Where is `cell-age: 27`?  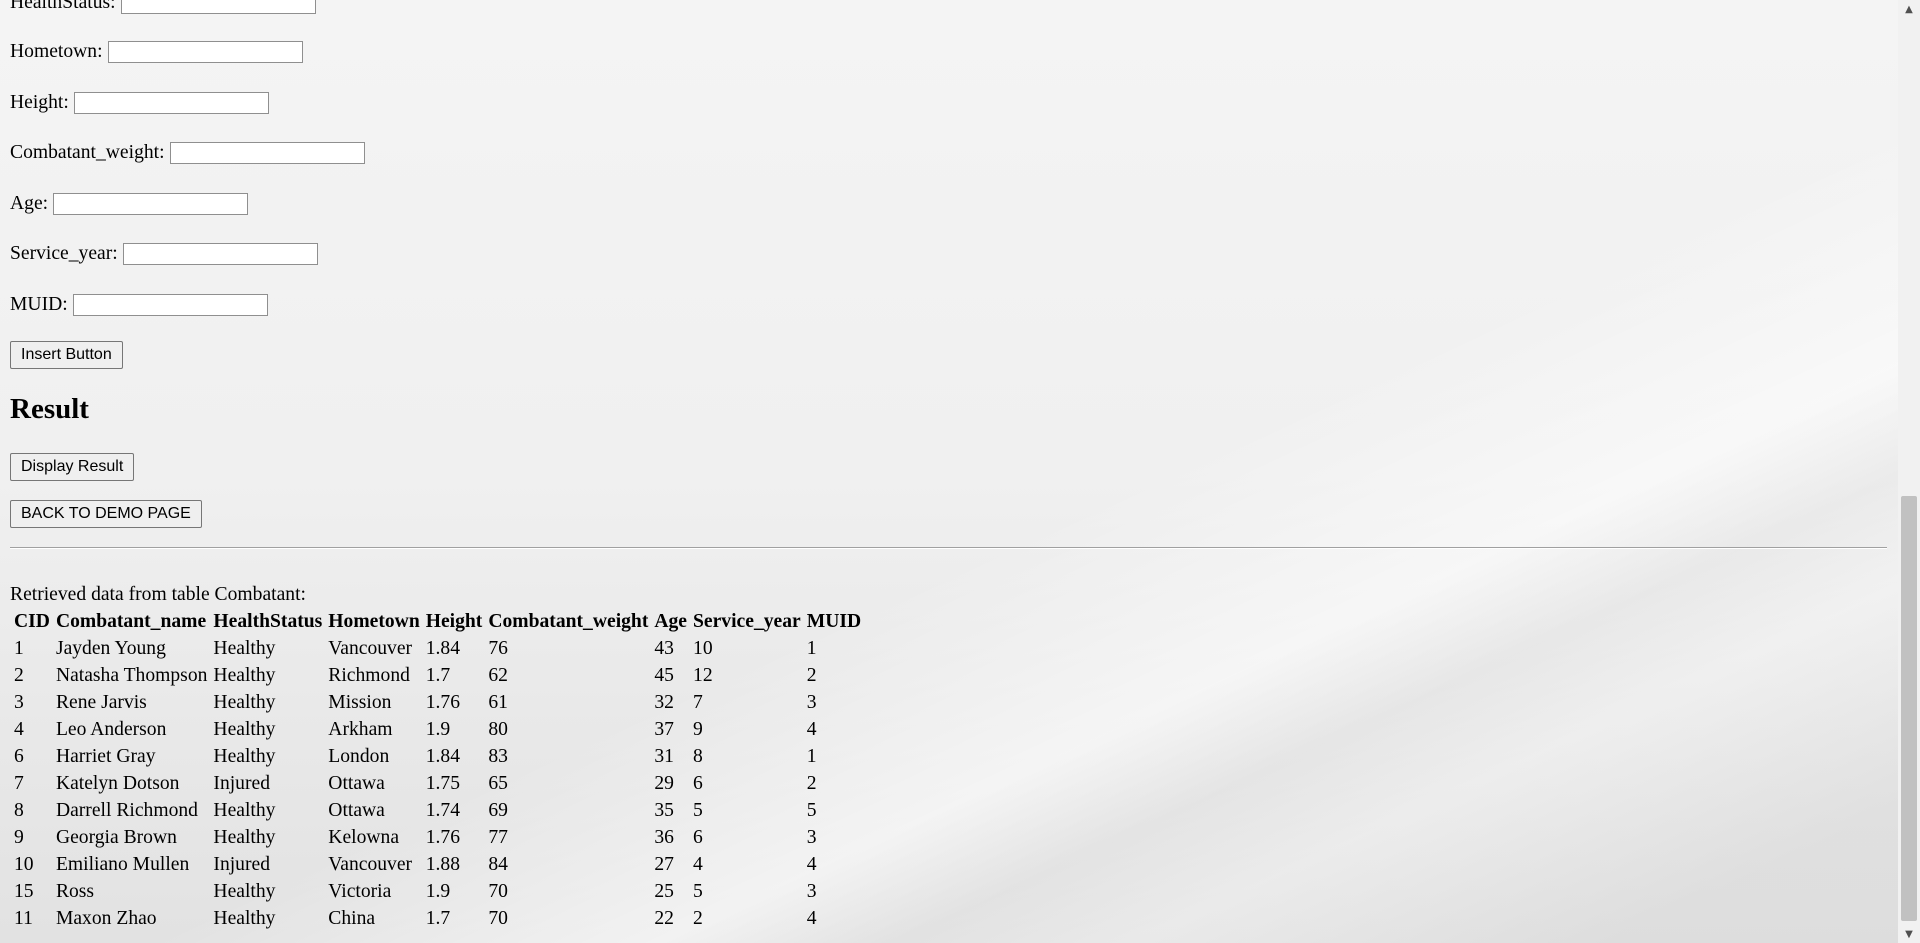 cell-age: 27 is located at coordinates (664, 864).